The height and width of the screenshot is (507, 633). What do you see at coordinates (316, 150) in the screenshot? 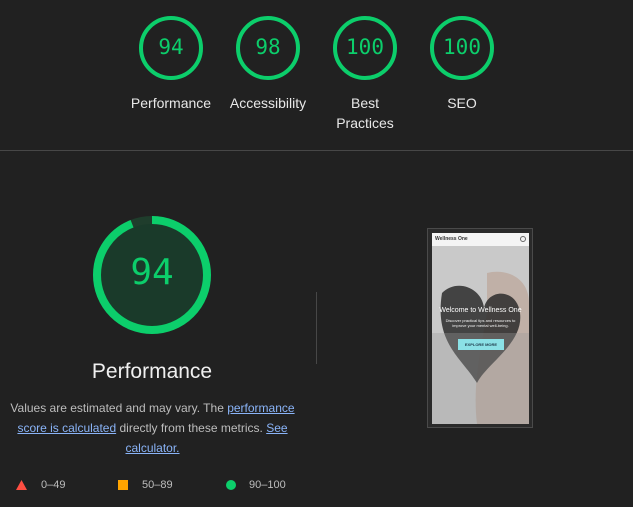
I see `section-divider` at bounding box center [316, 150].